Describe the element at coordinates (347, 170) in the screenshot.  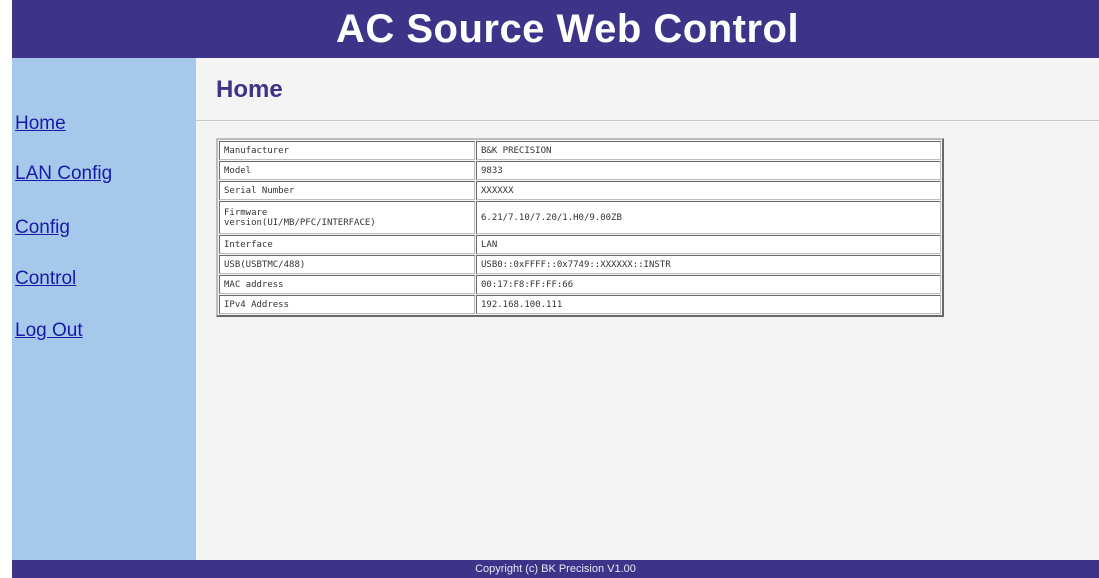
I see `model-label: Model` at that location.